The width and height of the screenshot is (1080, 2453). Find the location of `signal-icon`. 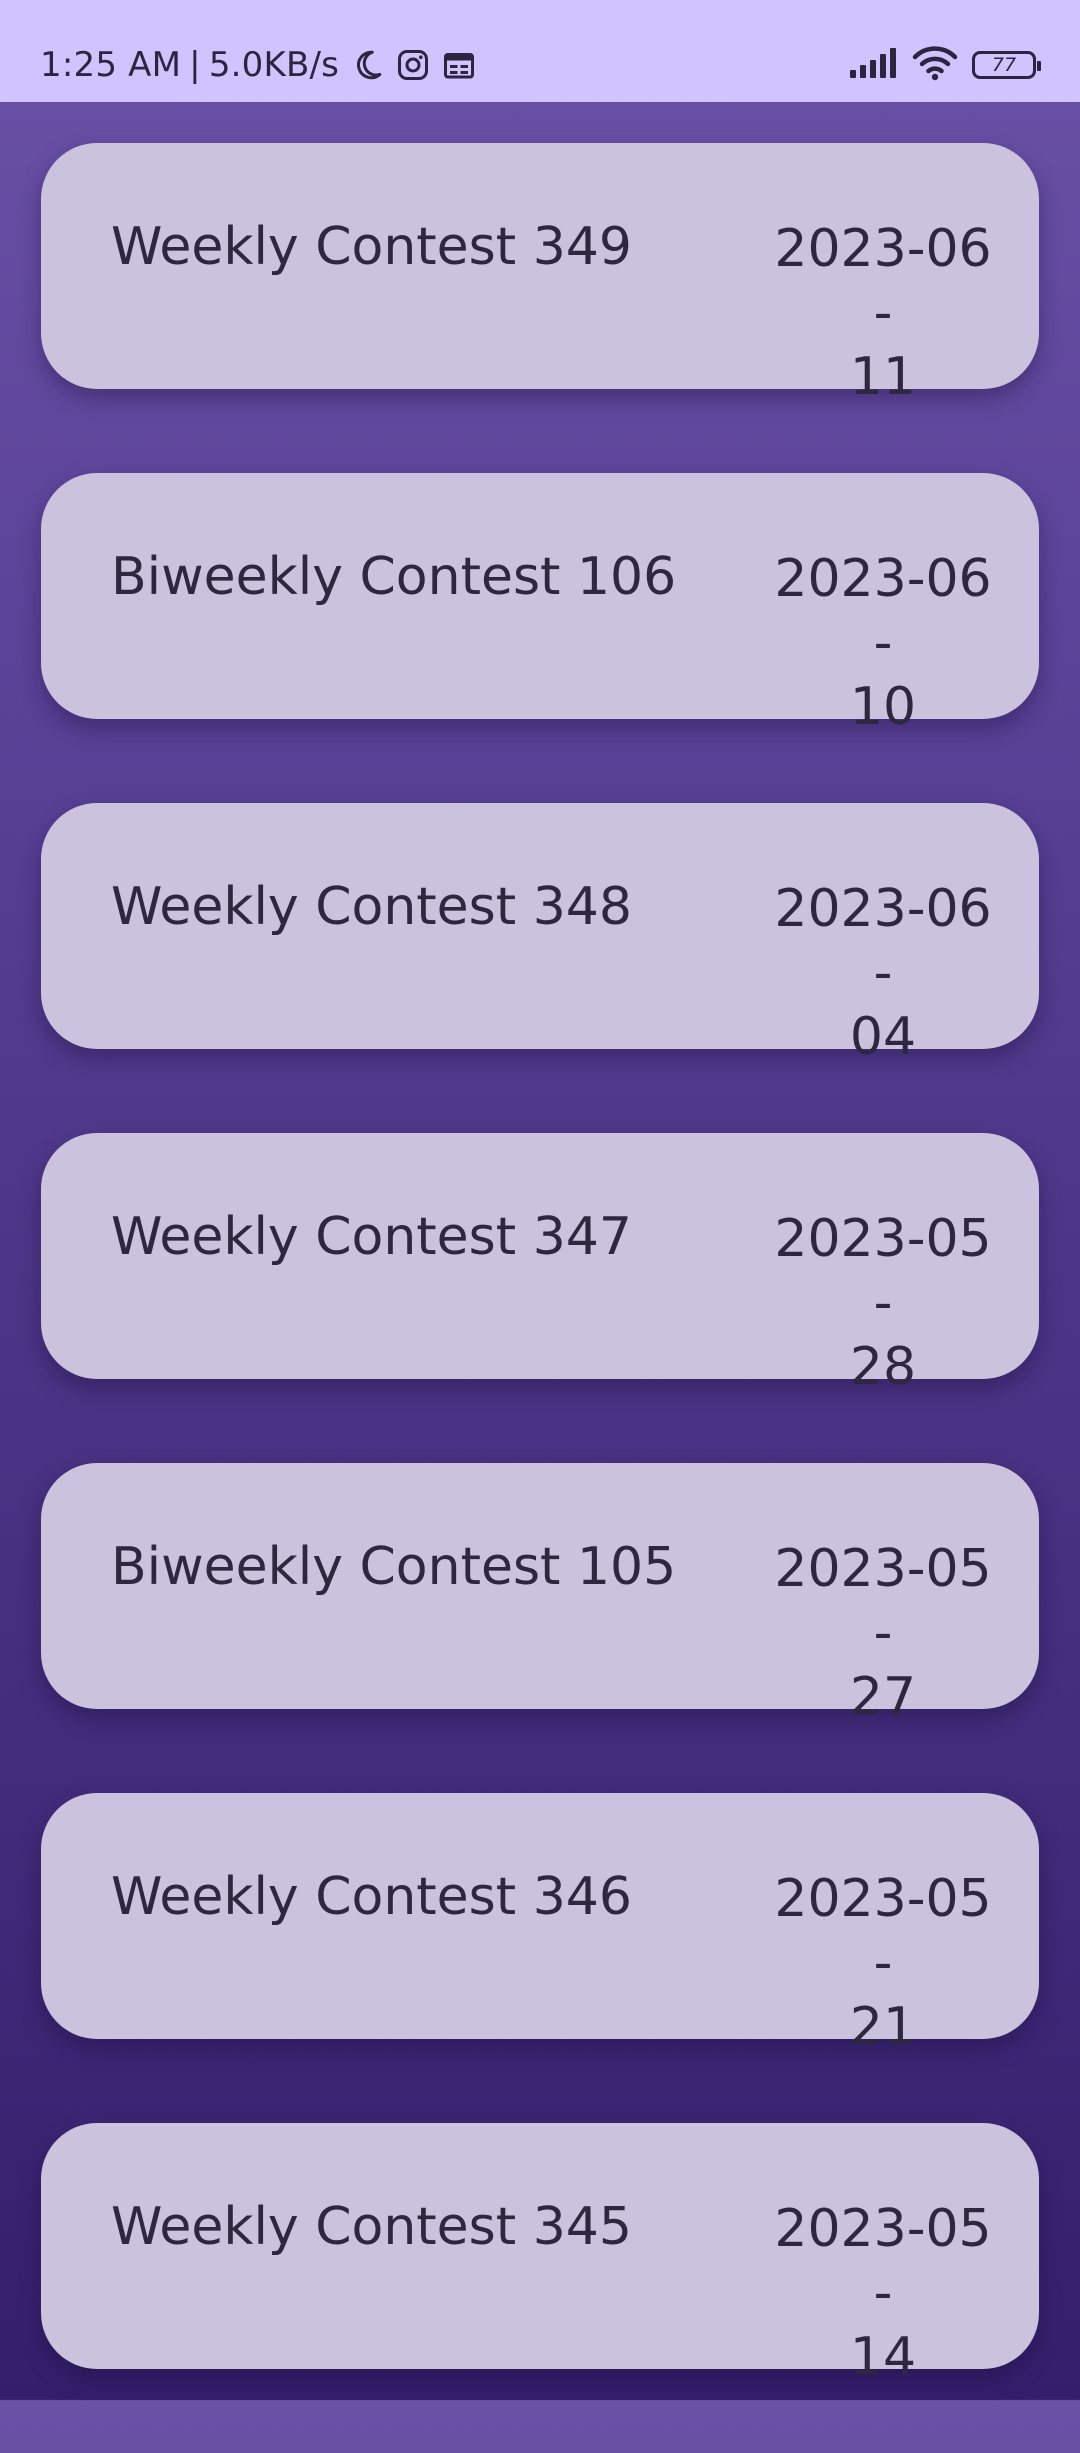

signal-icon is located at coordinates (874, 65).